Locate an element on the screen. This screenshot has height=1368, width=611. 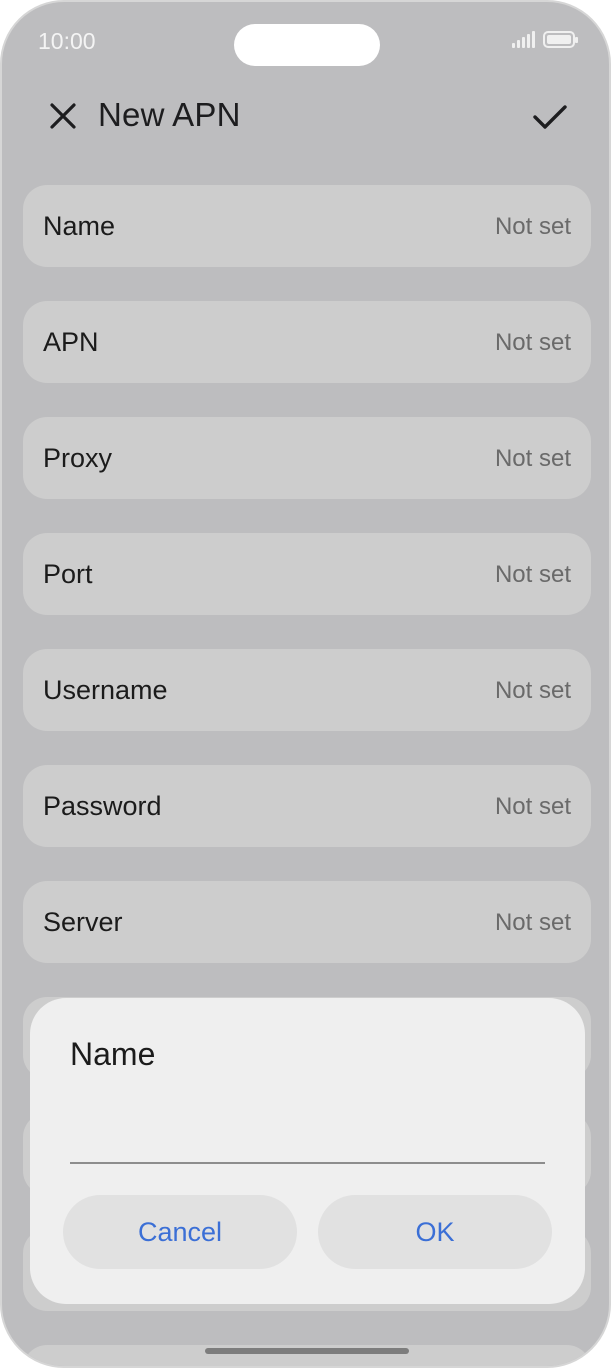
check-icon is located at coordinates (550, 117).